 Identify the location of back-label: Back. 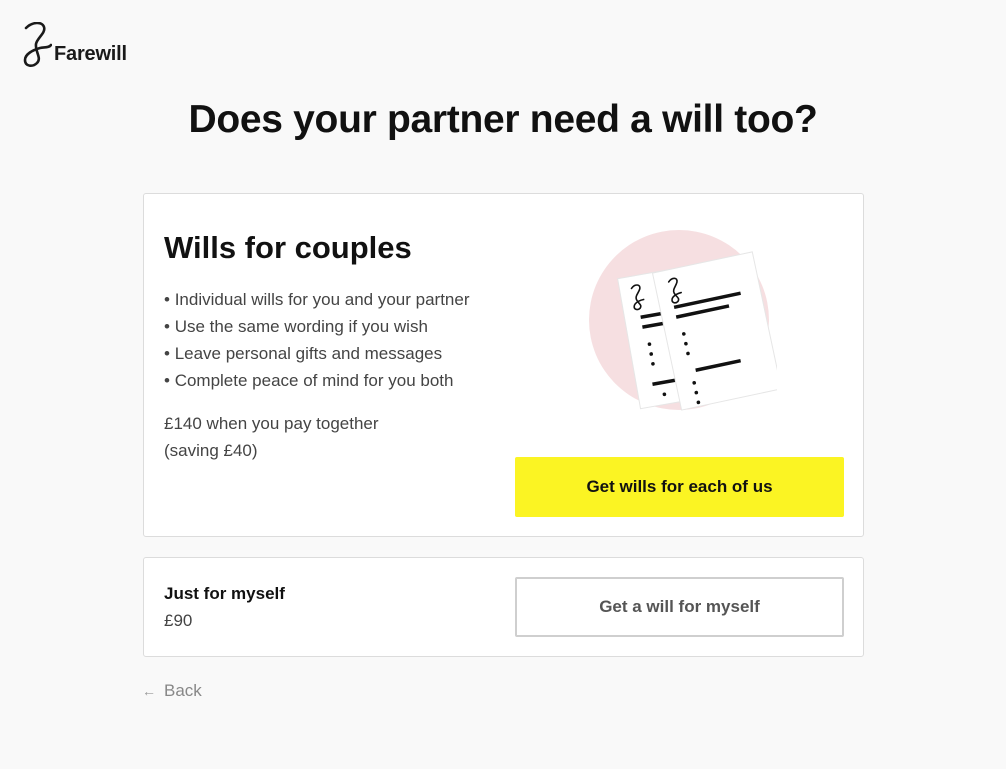
(183, 690).